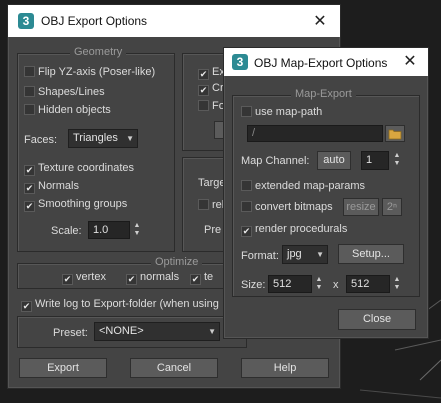 Image resolution: width=441 pixels, height=403 pixels. I want to click on optimize-texture-checkbox: ✔ te, so click(201, 278).